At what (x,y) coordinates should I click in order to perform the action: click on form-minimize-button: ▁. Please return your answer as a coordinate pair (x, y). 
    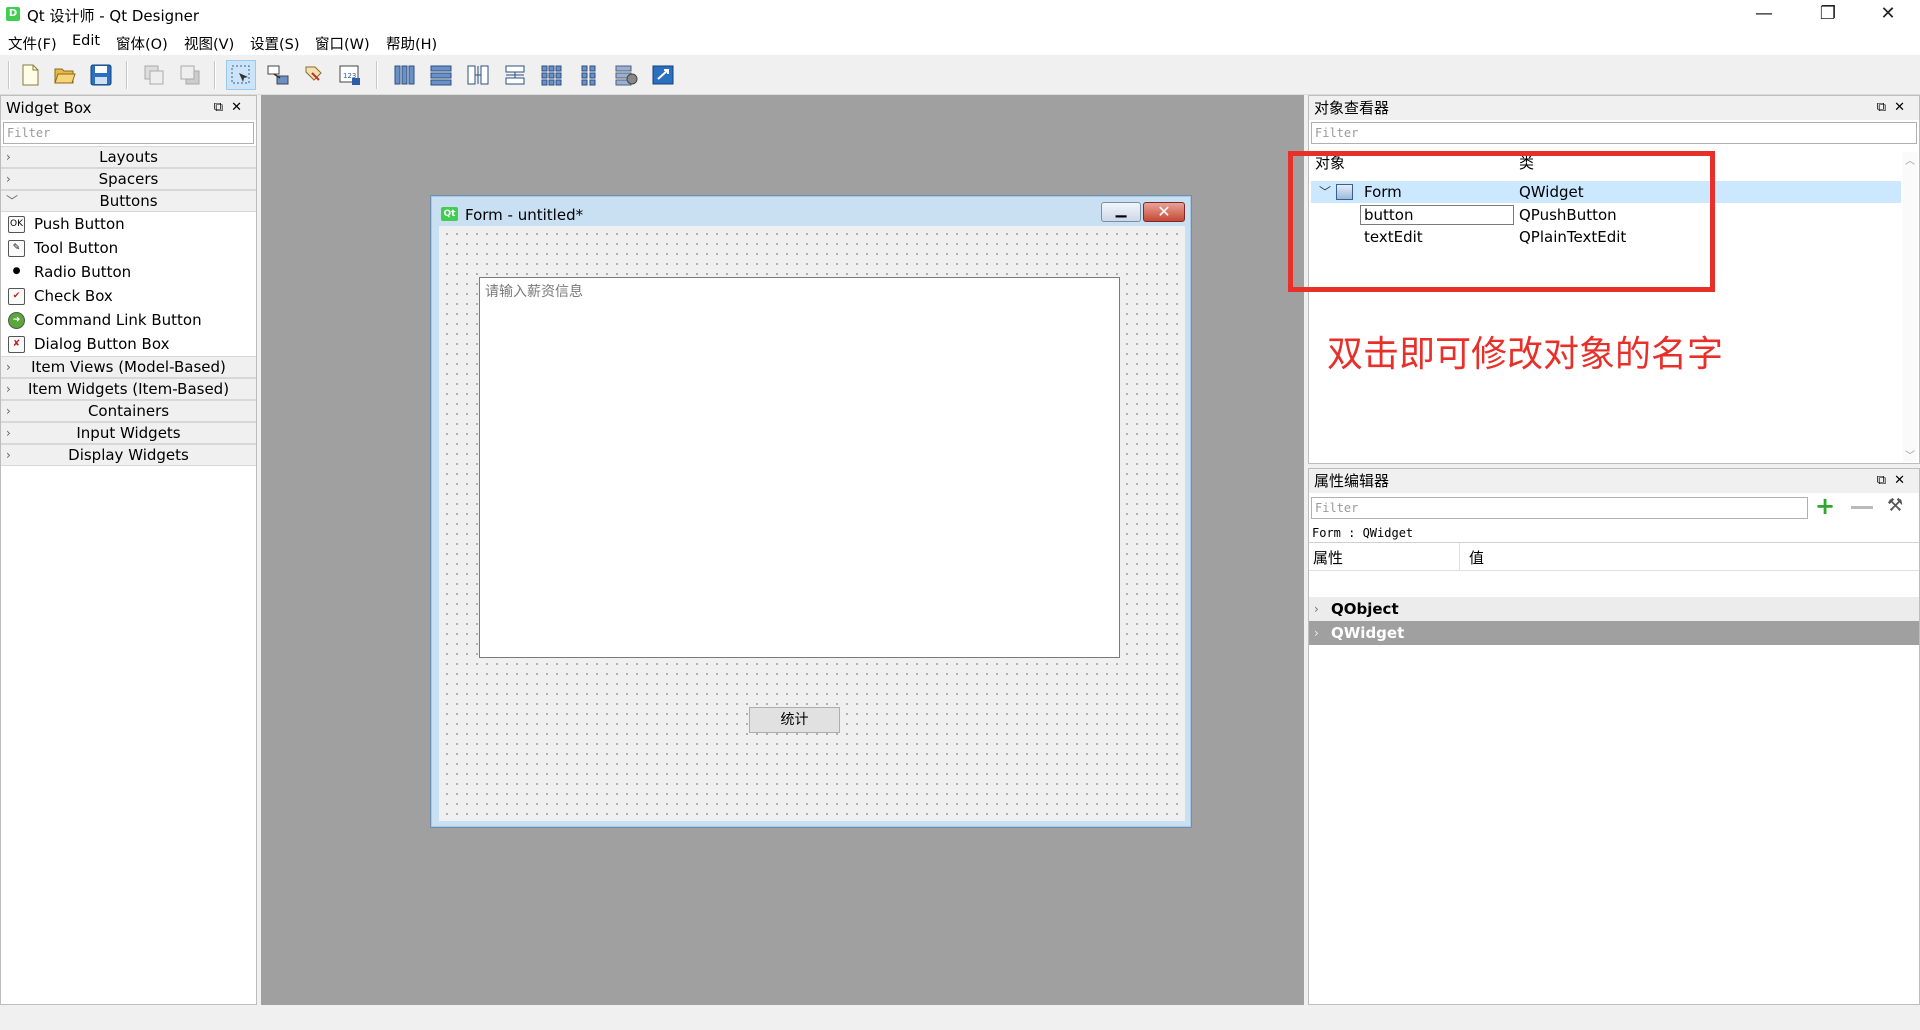
    Looking at the image, I should click on (1121, 212).